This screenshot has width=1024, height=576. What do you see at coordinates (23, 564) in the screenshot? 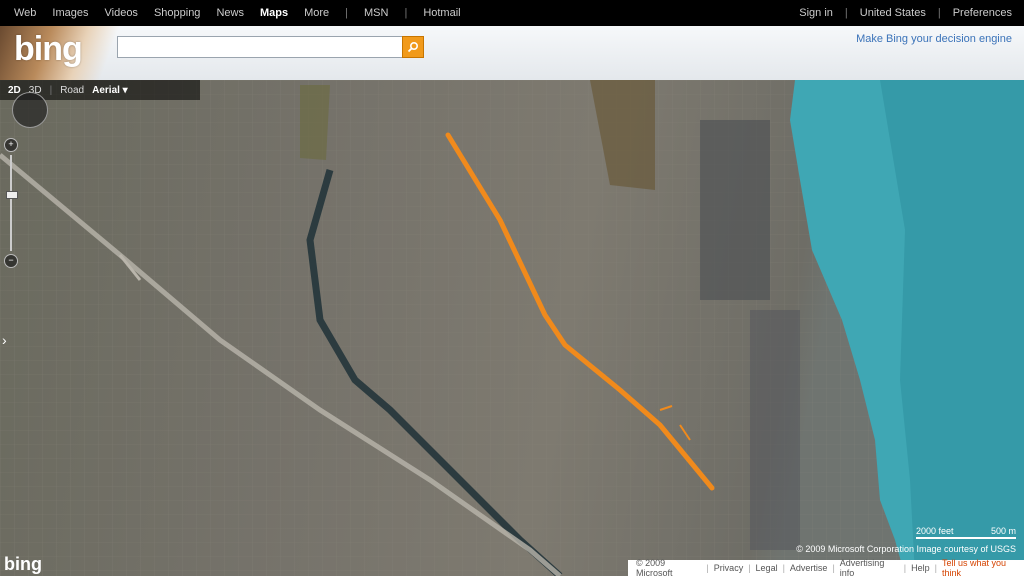
I see `bing-map-logo: bing` at bounding box center [23, 564].